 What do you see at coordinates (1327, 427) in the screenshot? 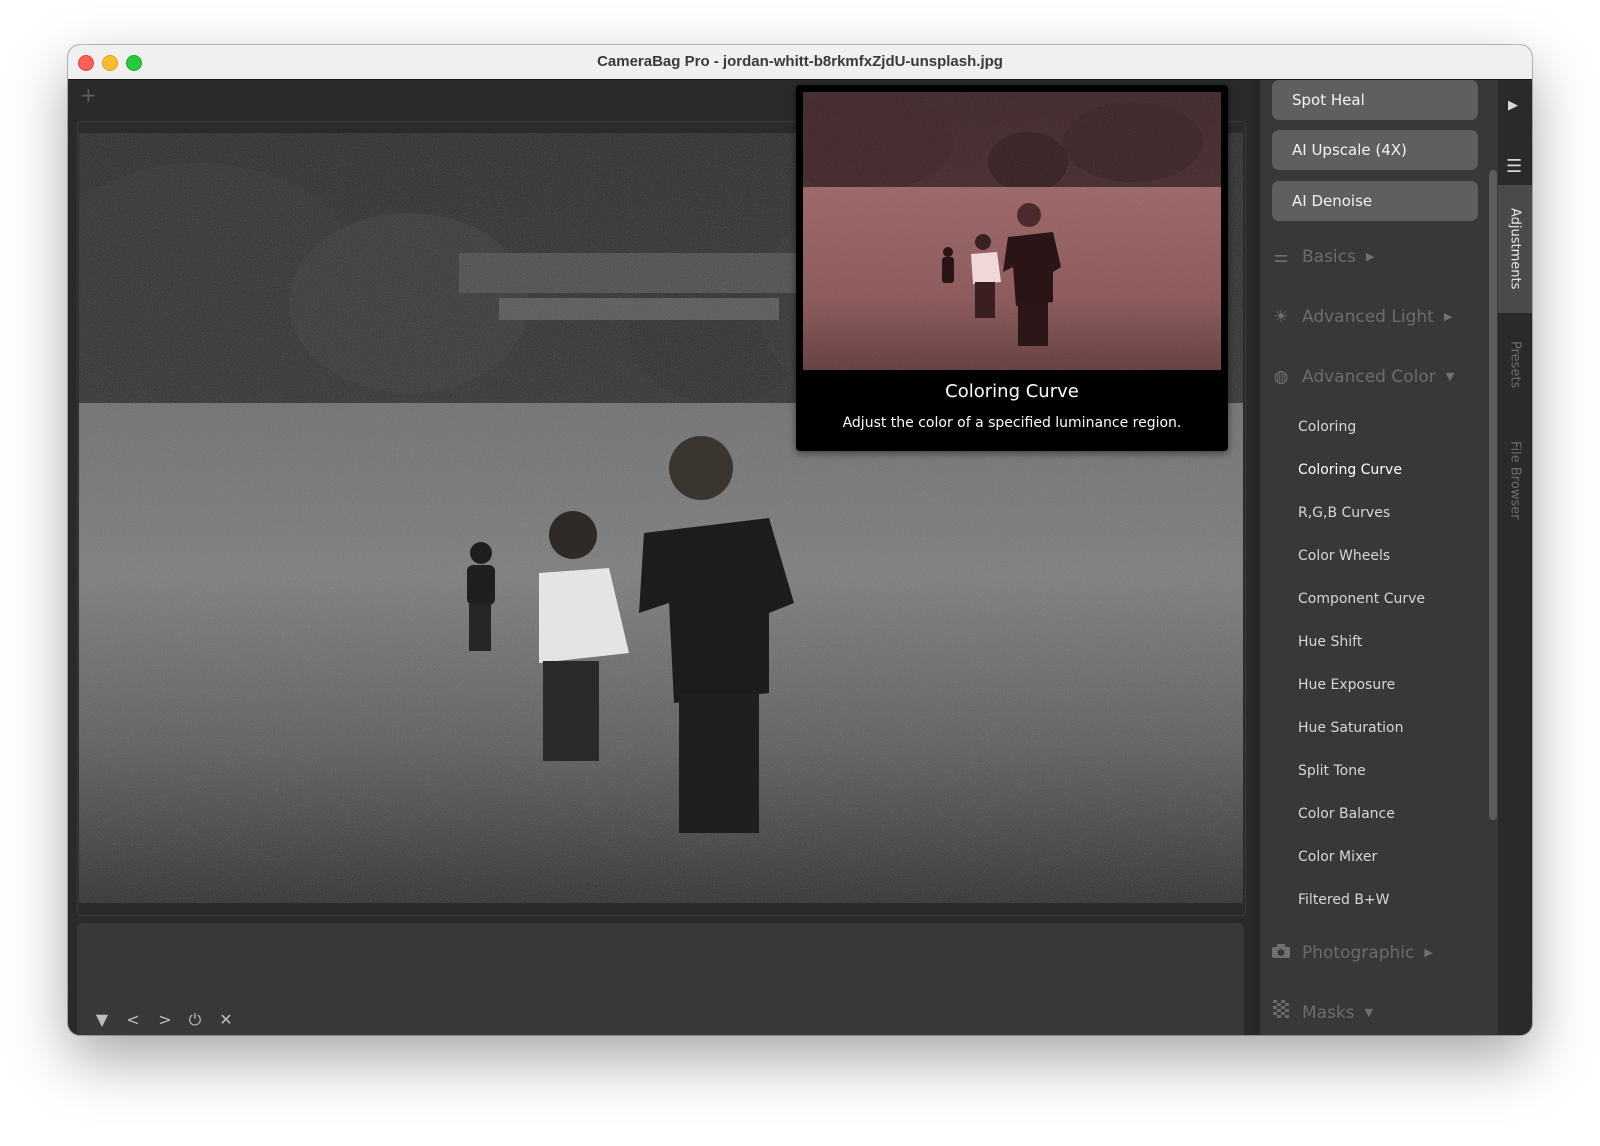
I see `adjustment-coloring: Coloring` at bounding box center [1327, 427].